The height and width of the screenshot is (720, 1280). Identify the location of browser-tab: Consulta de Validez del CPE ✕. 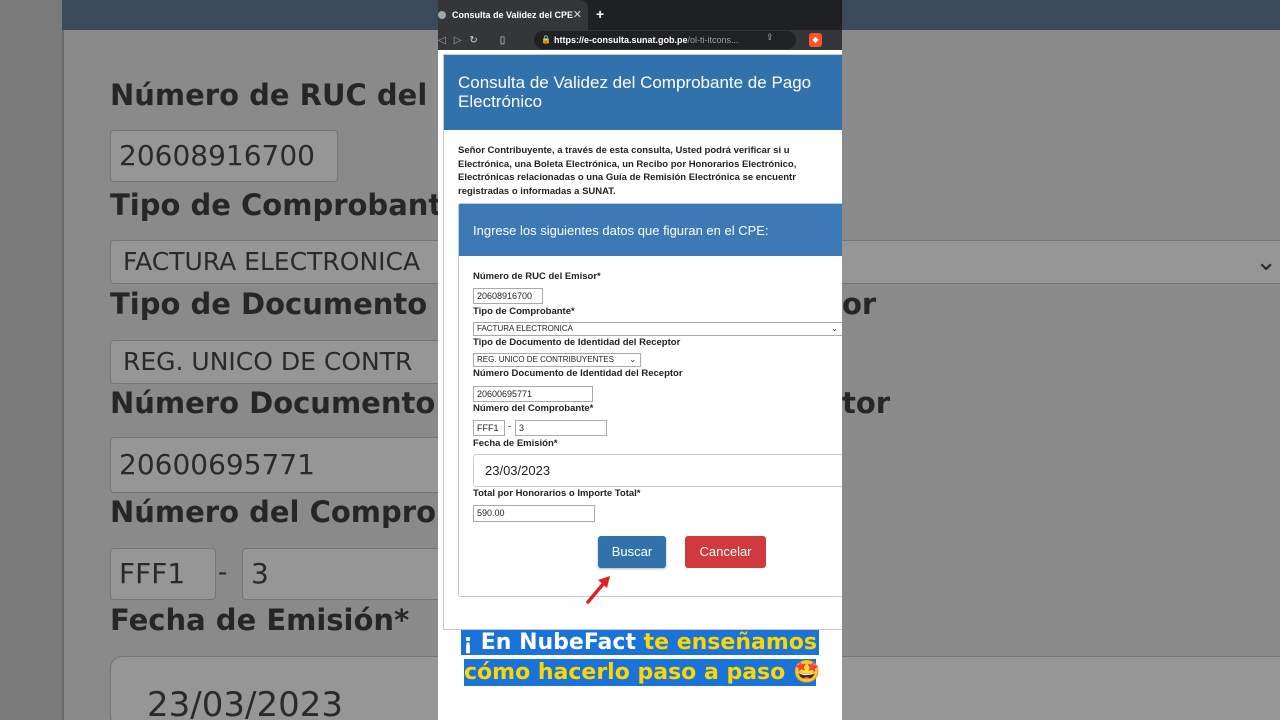
(513, 15).